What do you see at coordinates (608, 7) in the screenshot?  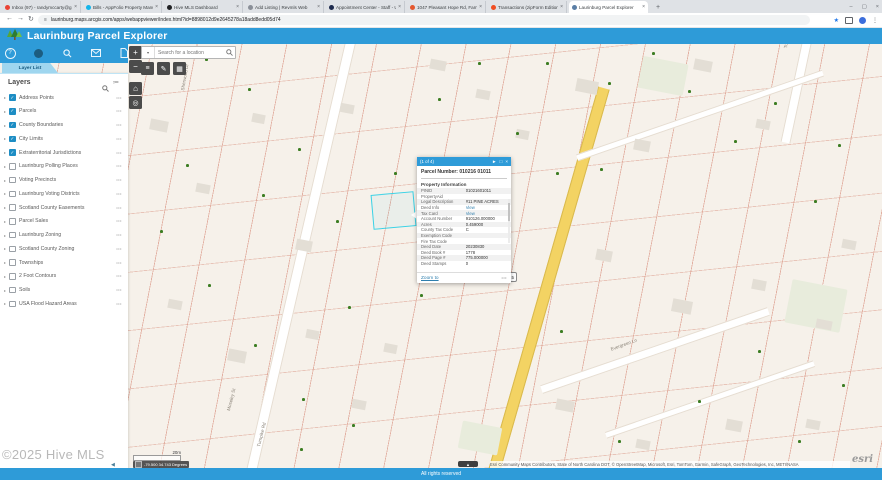 I see `browser-tab: Laurinburg Parcel Explorer ×` at bounding box center [608, 7].